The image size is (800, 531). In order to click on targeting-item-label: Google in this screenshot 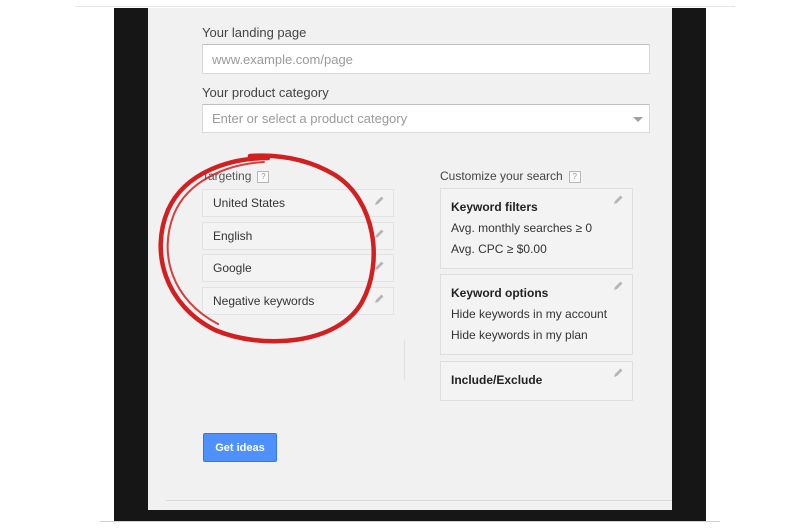, I will do `click(232, 268)`.